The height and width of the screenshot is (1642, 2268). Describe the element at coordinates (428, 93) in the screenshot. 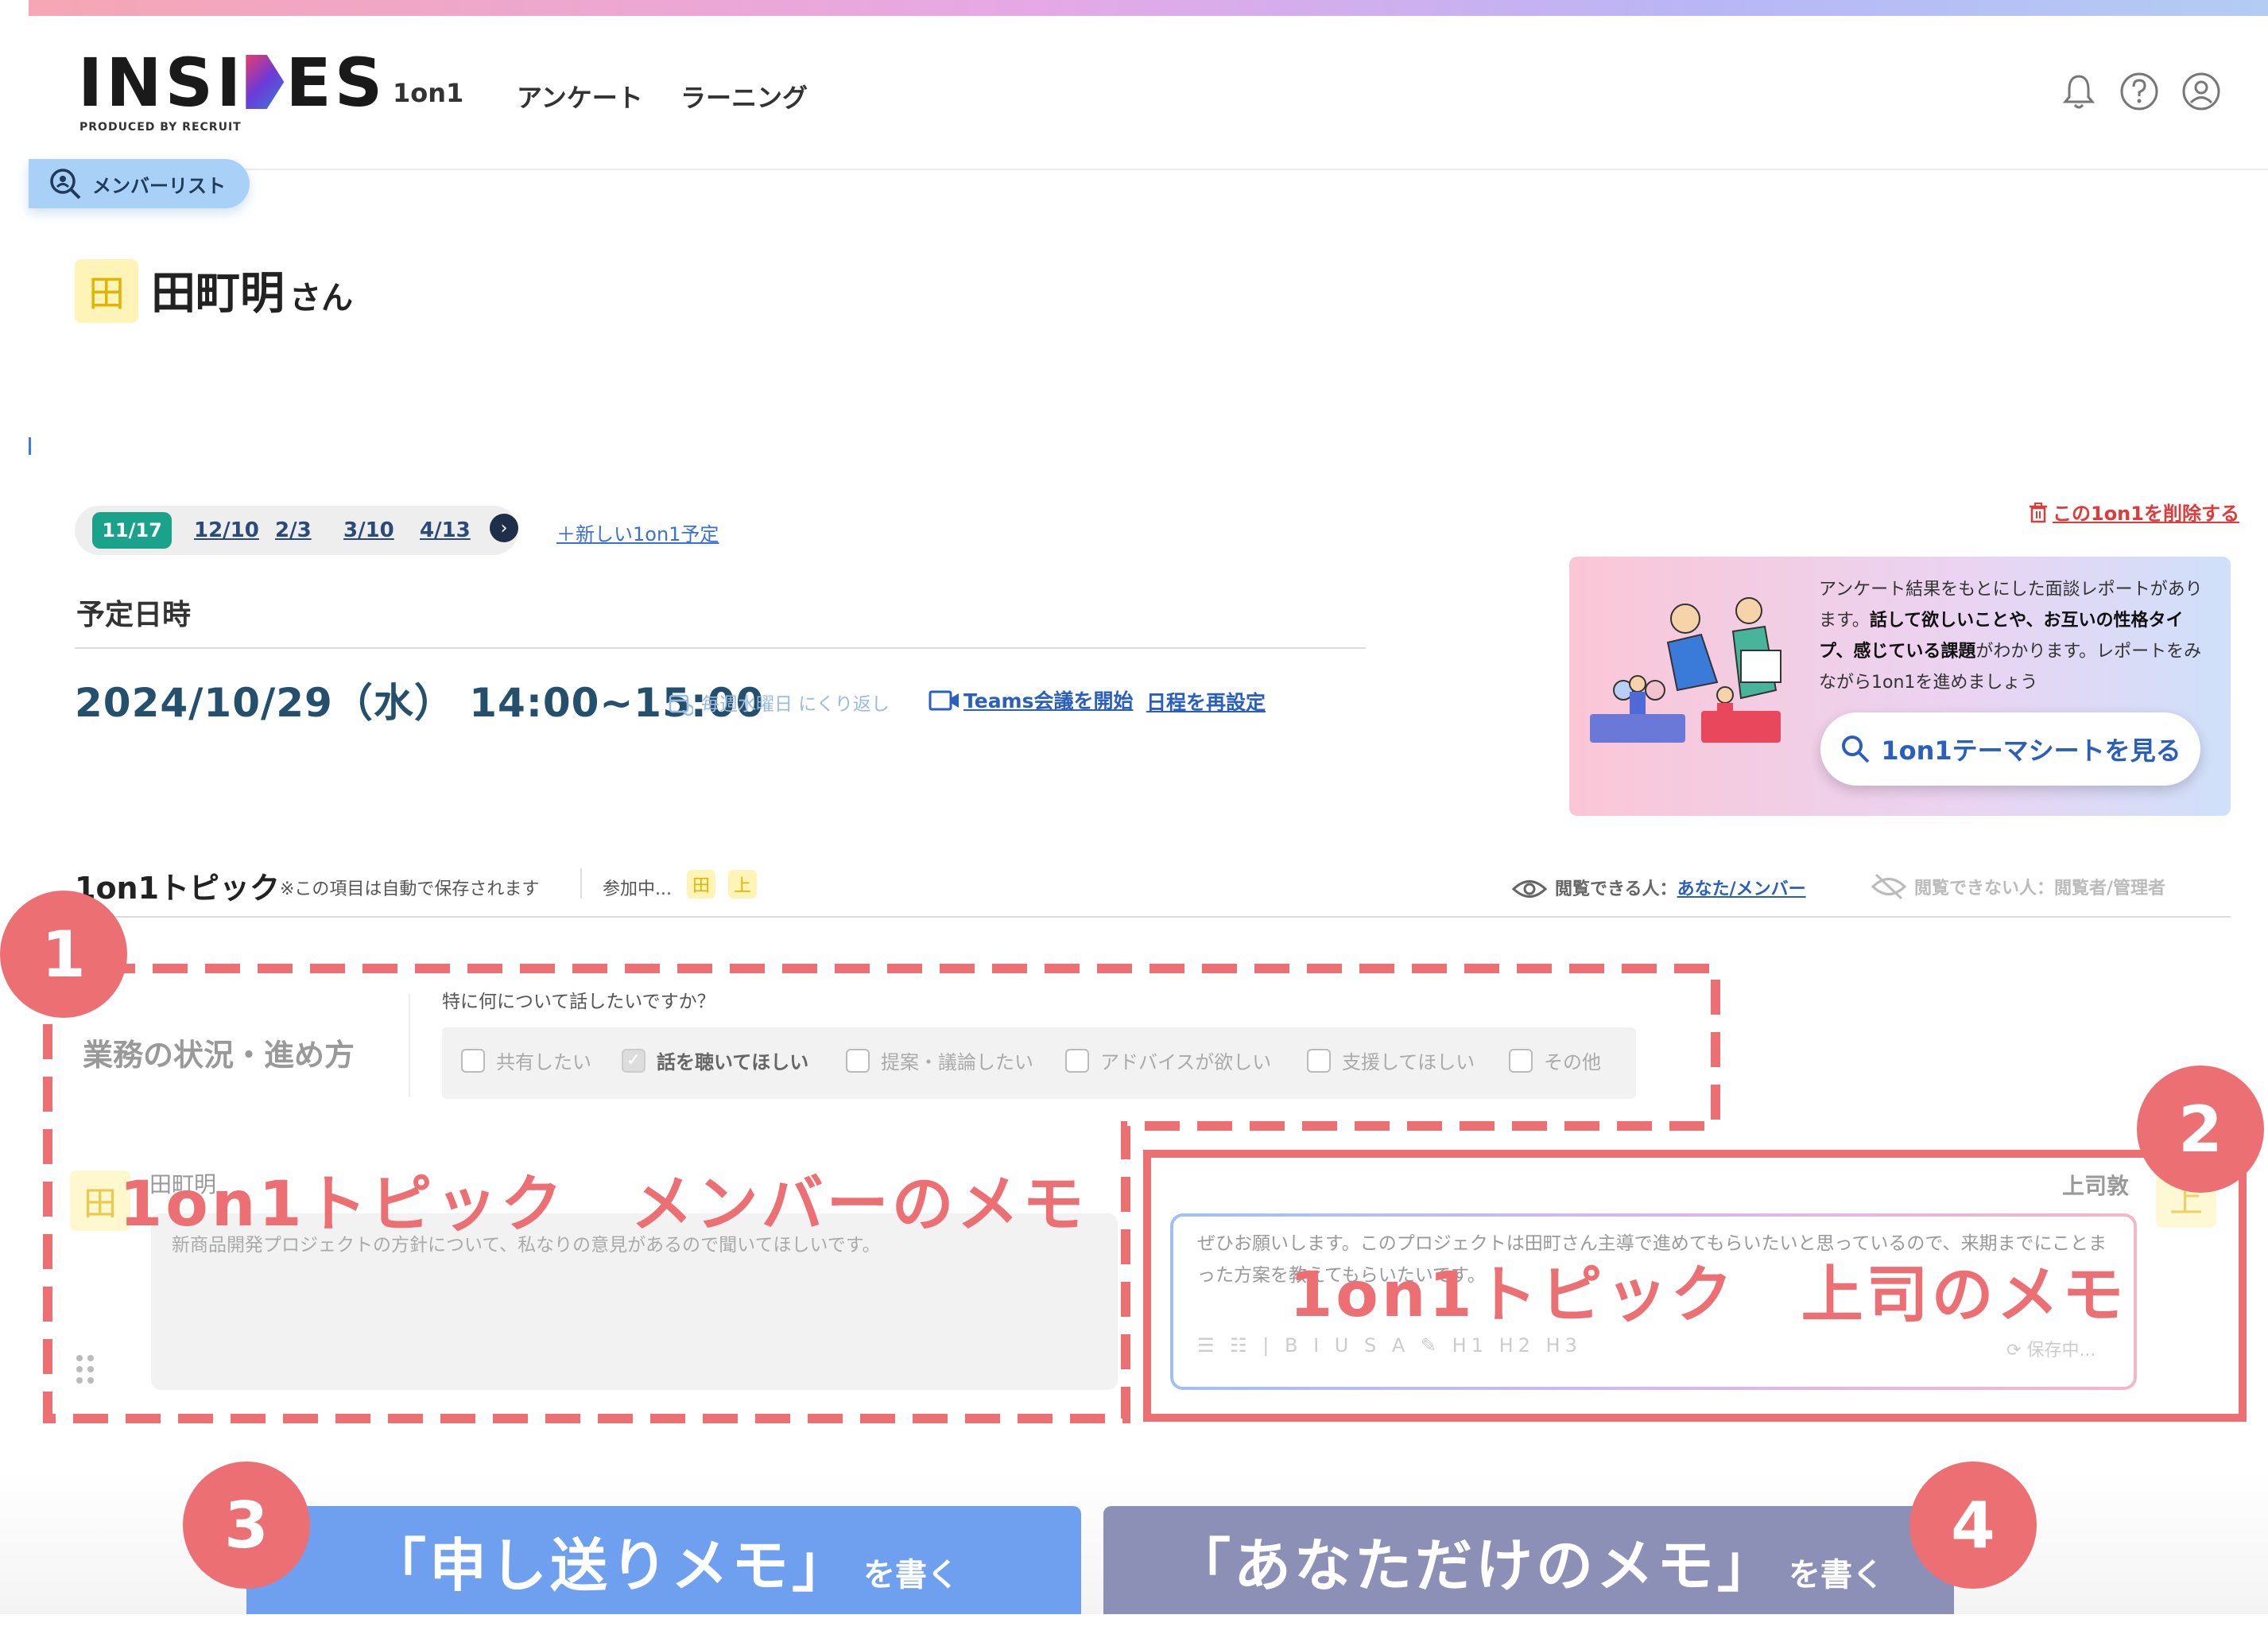

I see `nav-1on1: 1on1` at that location.